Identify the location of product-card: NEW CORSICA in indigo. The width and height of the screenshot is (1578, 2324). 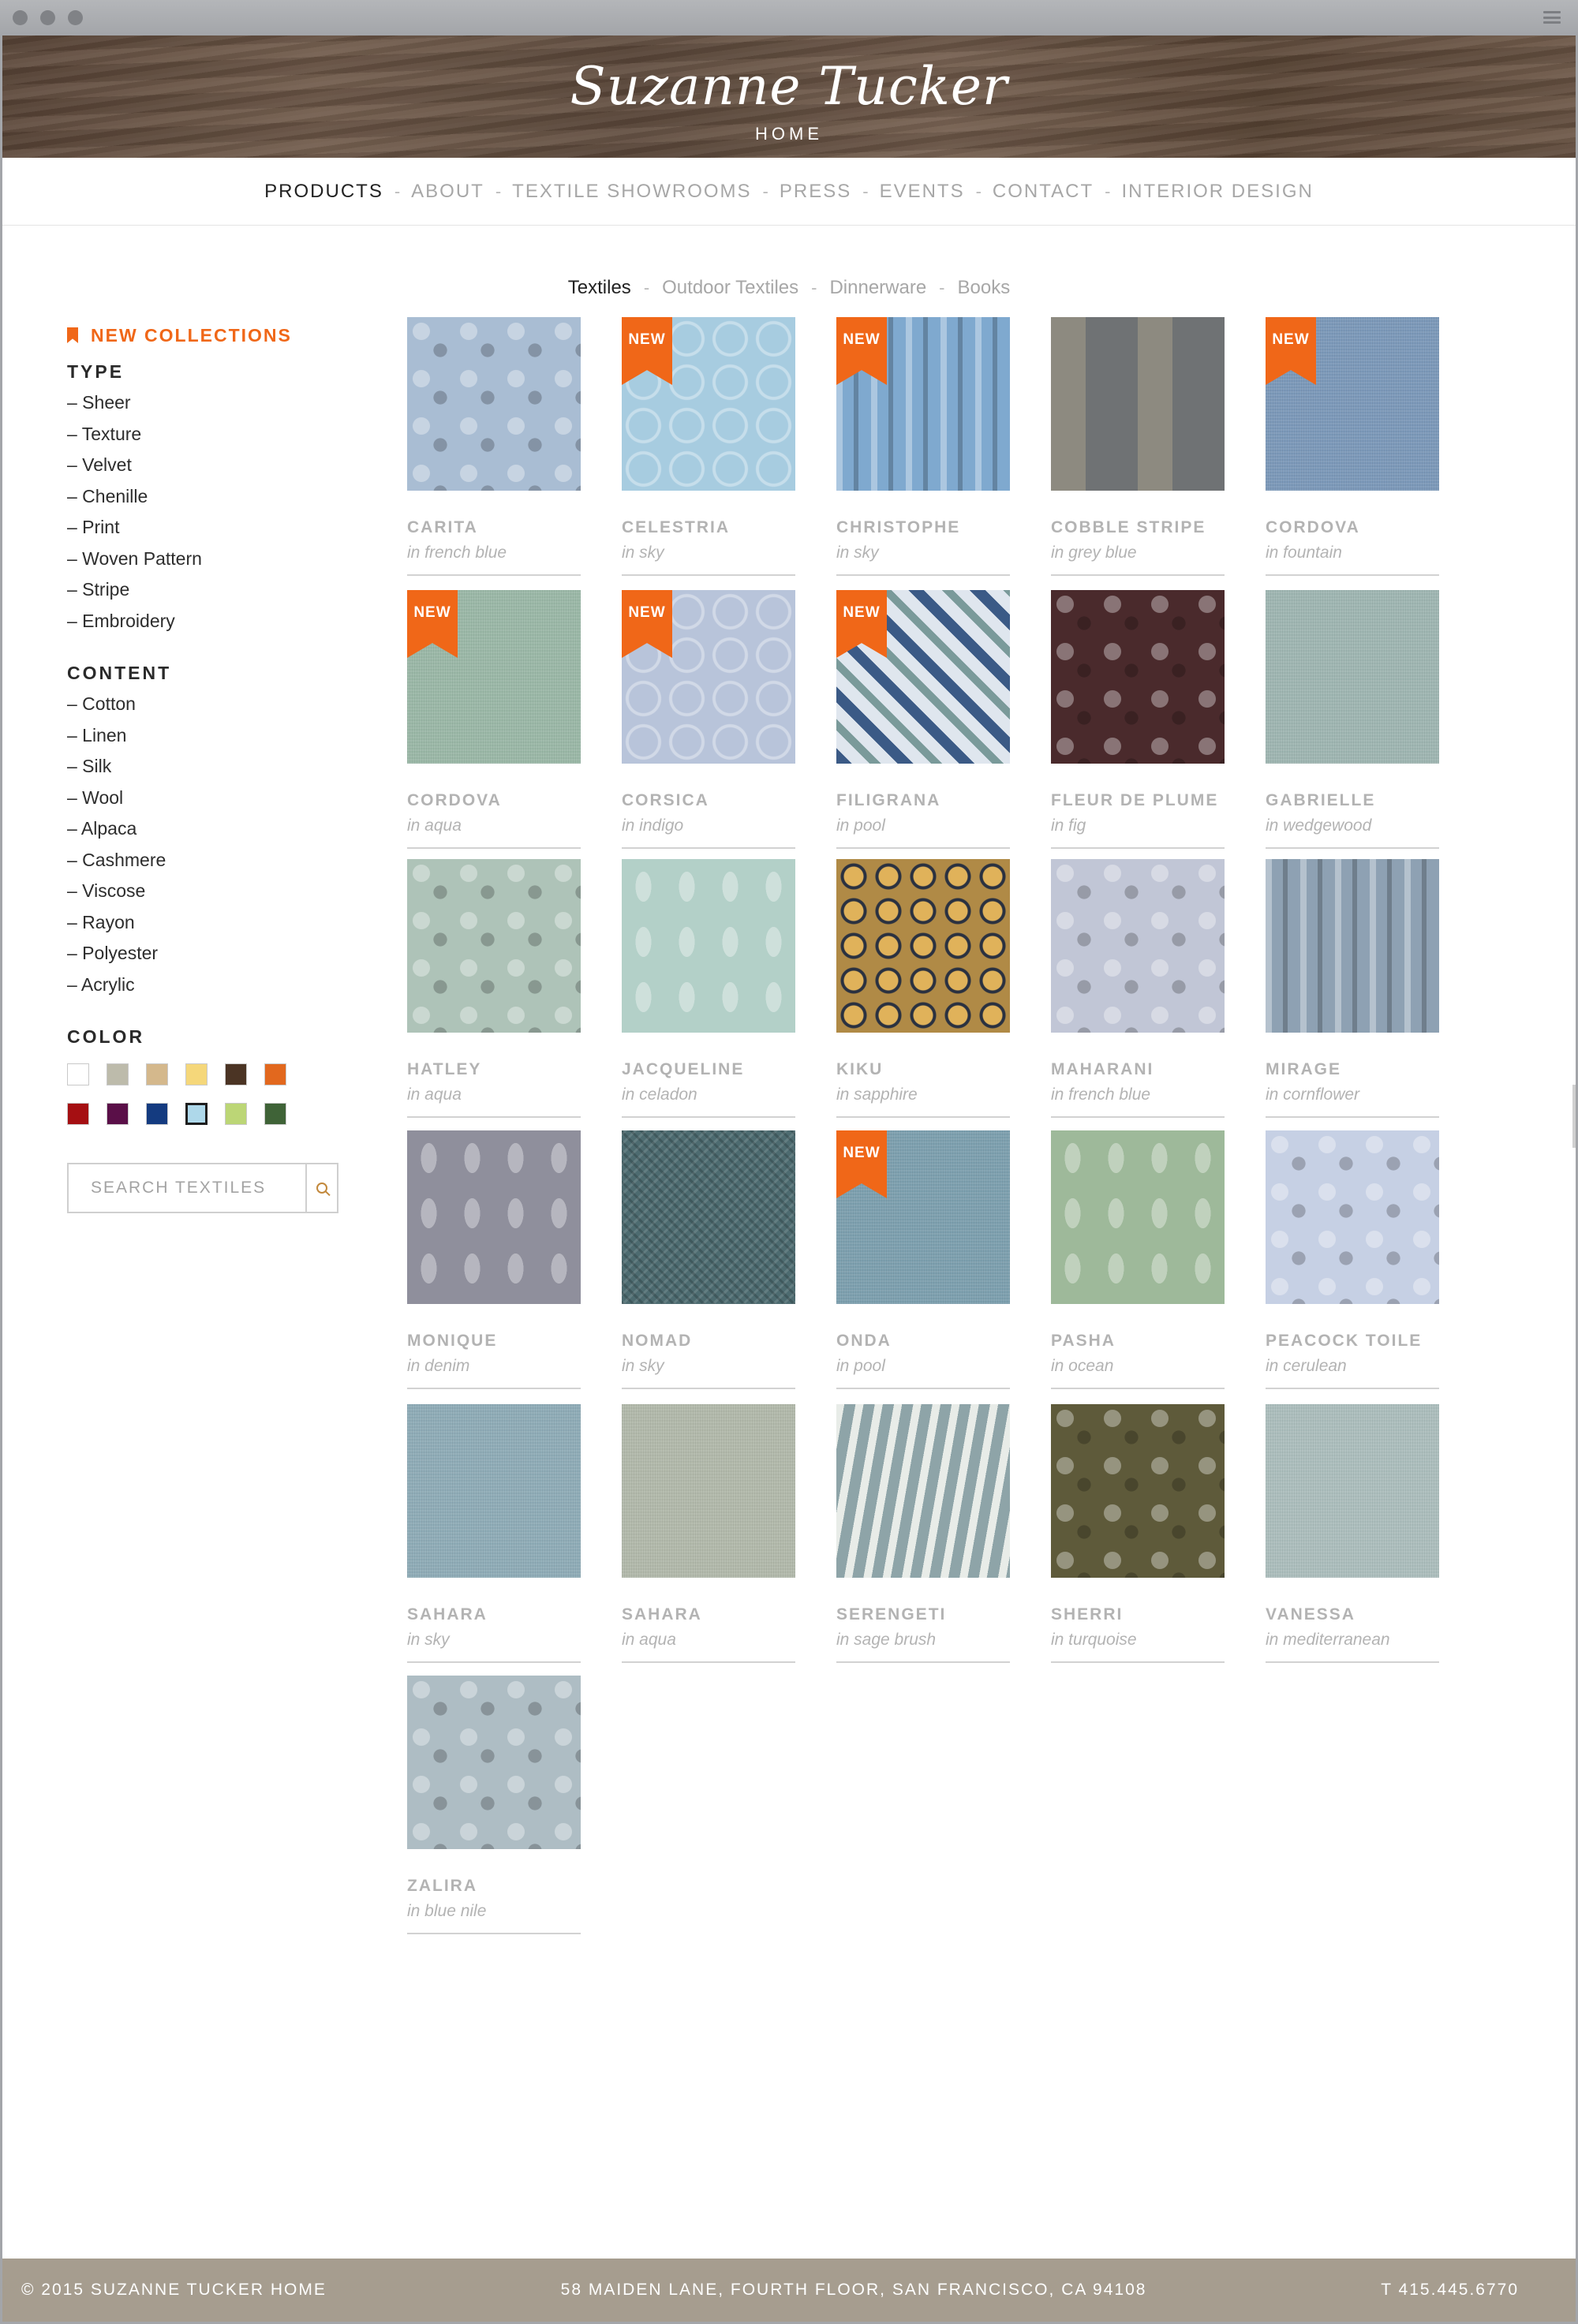
(709, 720).